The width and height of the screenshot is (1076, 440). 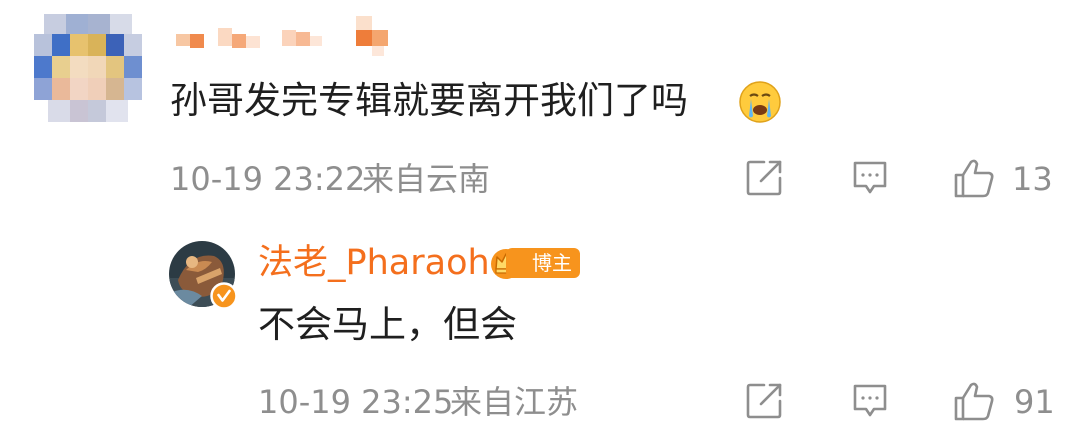 I want to click on verified-badge-icon, so click(x=224, y=296).